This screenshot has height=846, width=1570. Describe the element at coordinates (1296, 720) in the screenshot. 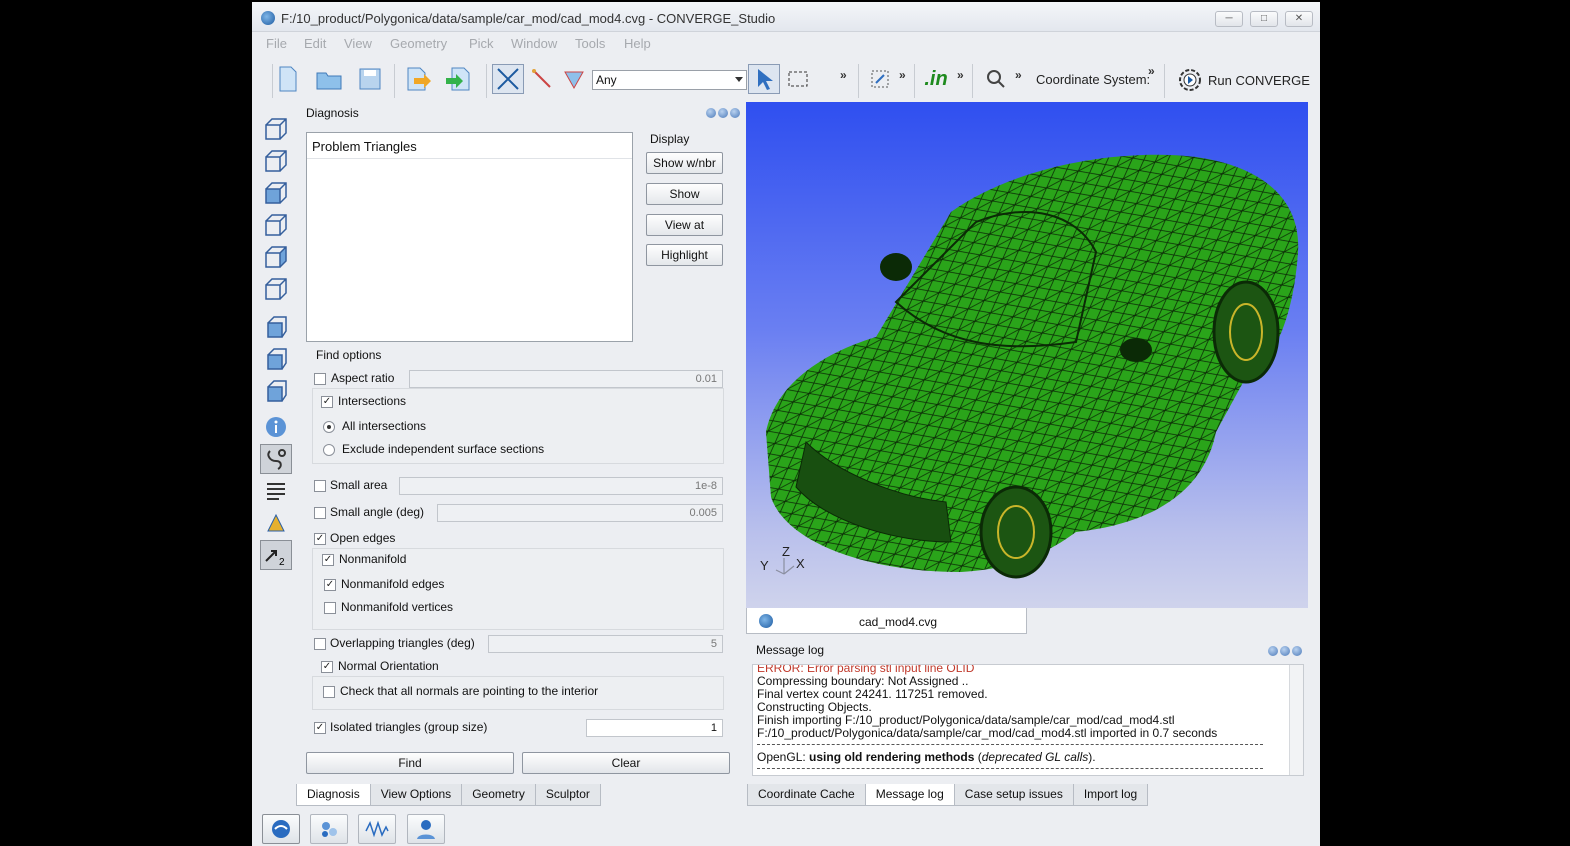

I see `log-scrollbar` at that location.